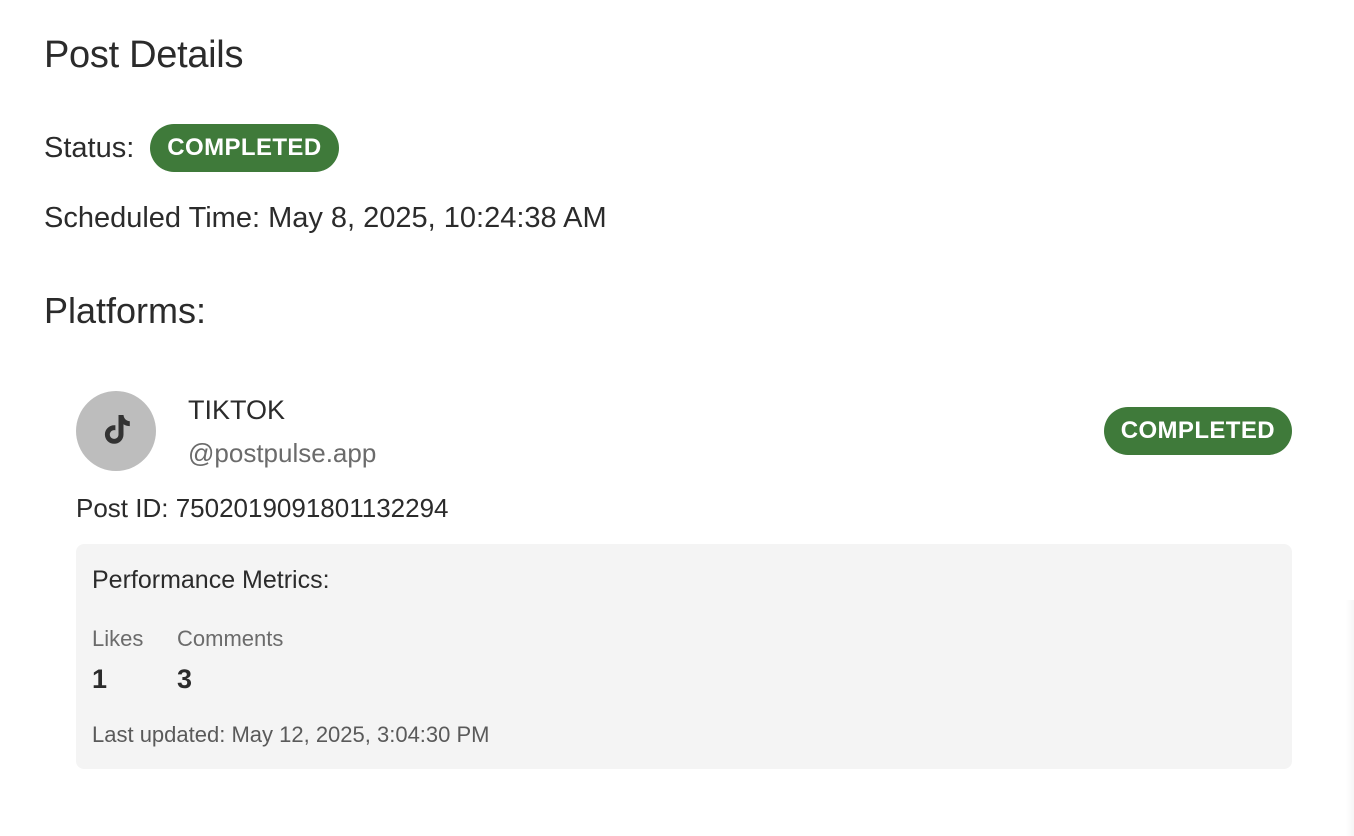 This screenshot has width=1354, height=836. Describe the element at coordinates (89, 147) in the screenshot. I see `status-label: Status:` at that location.